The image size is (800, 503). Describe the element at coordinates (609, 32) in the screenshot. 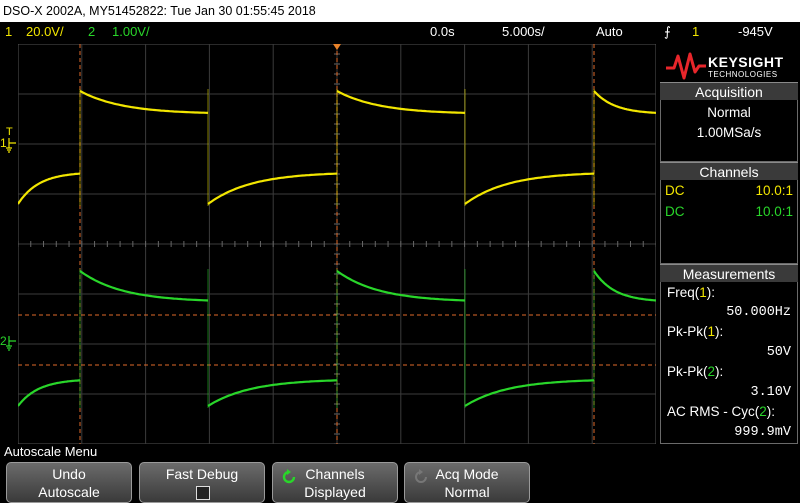

I see `trigger-mode: Auto` at that location.